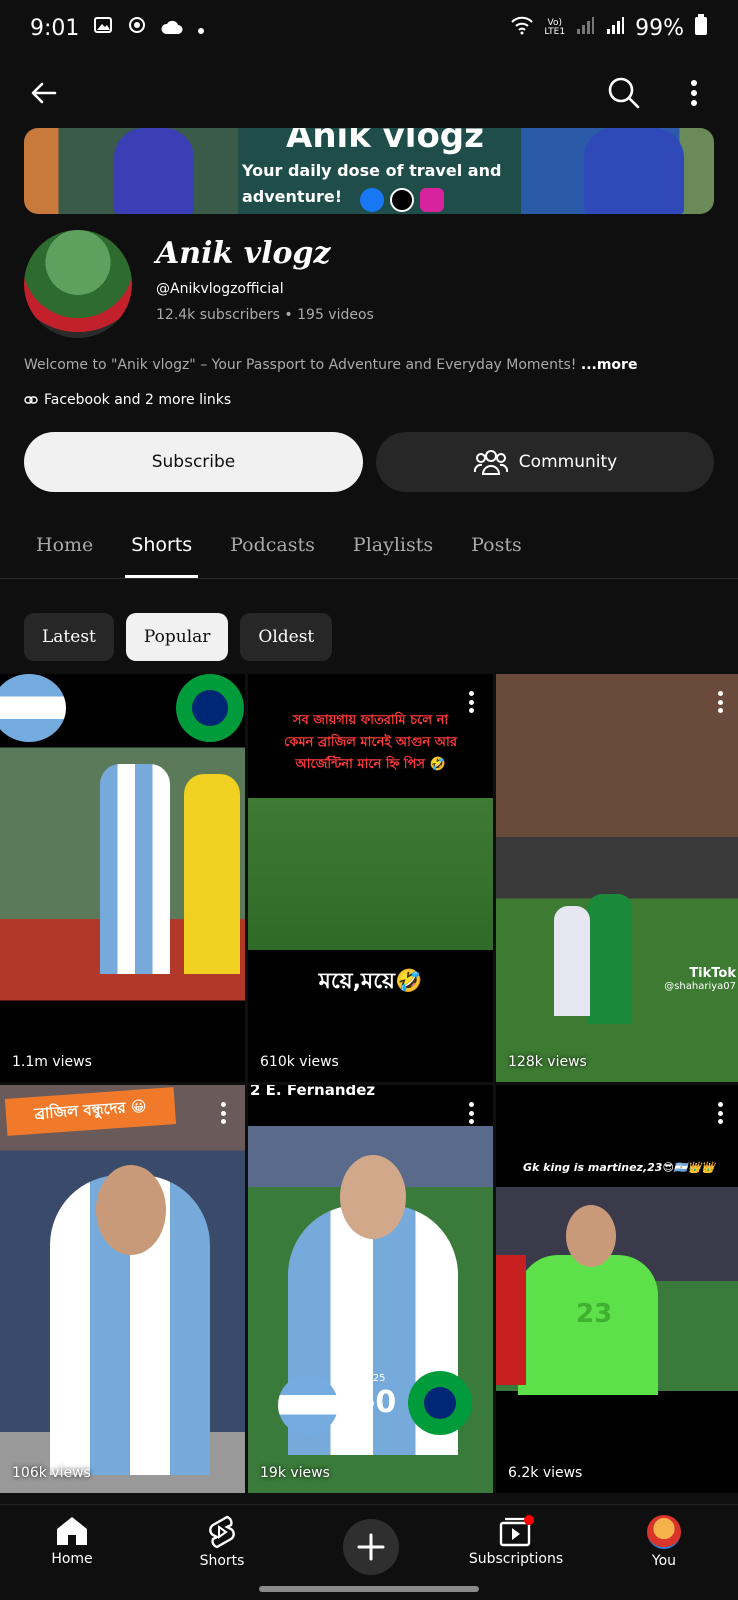  I want to click on tiktok-watermark: TikTok @shahariya07, so click(700, 979).